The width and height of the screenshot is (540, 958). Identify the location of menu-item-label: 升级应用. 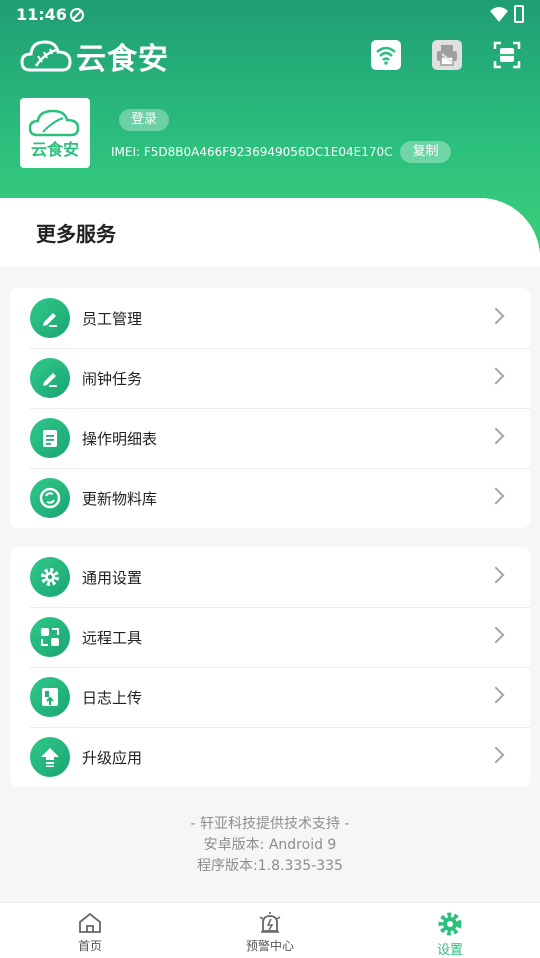
(112, 757).